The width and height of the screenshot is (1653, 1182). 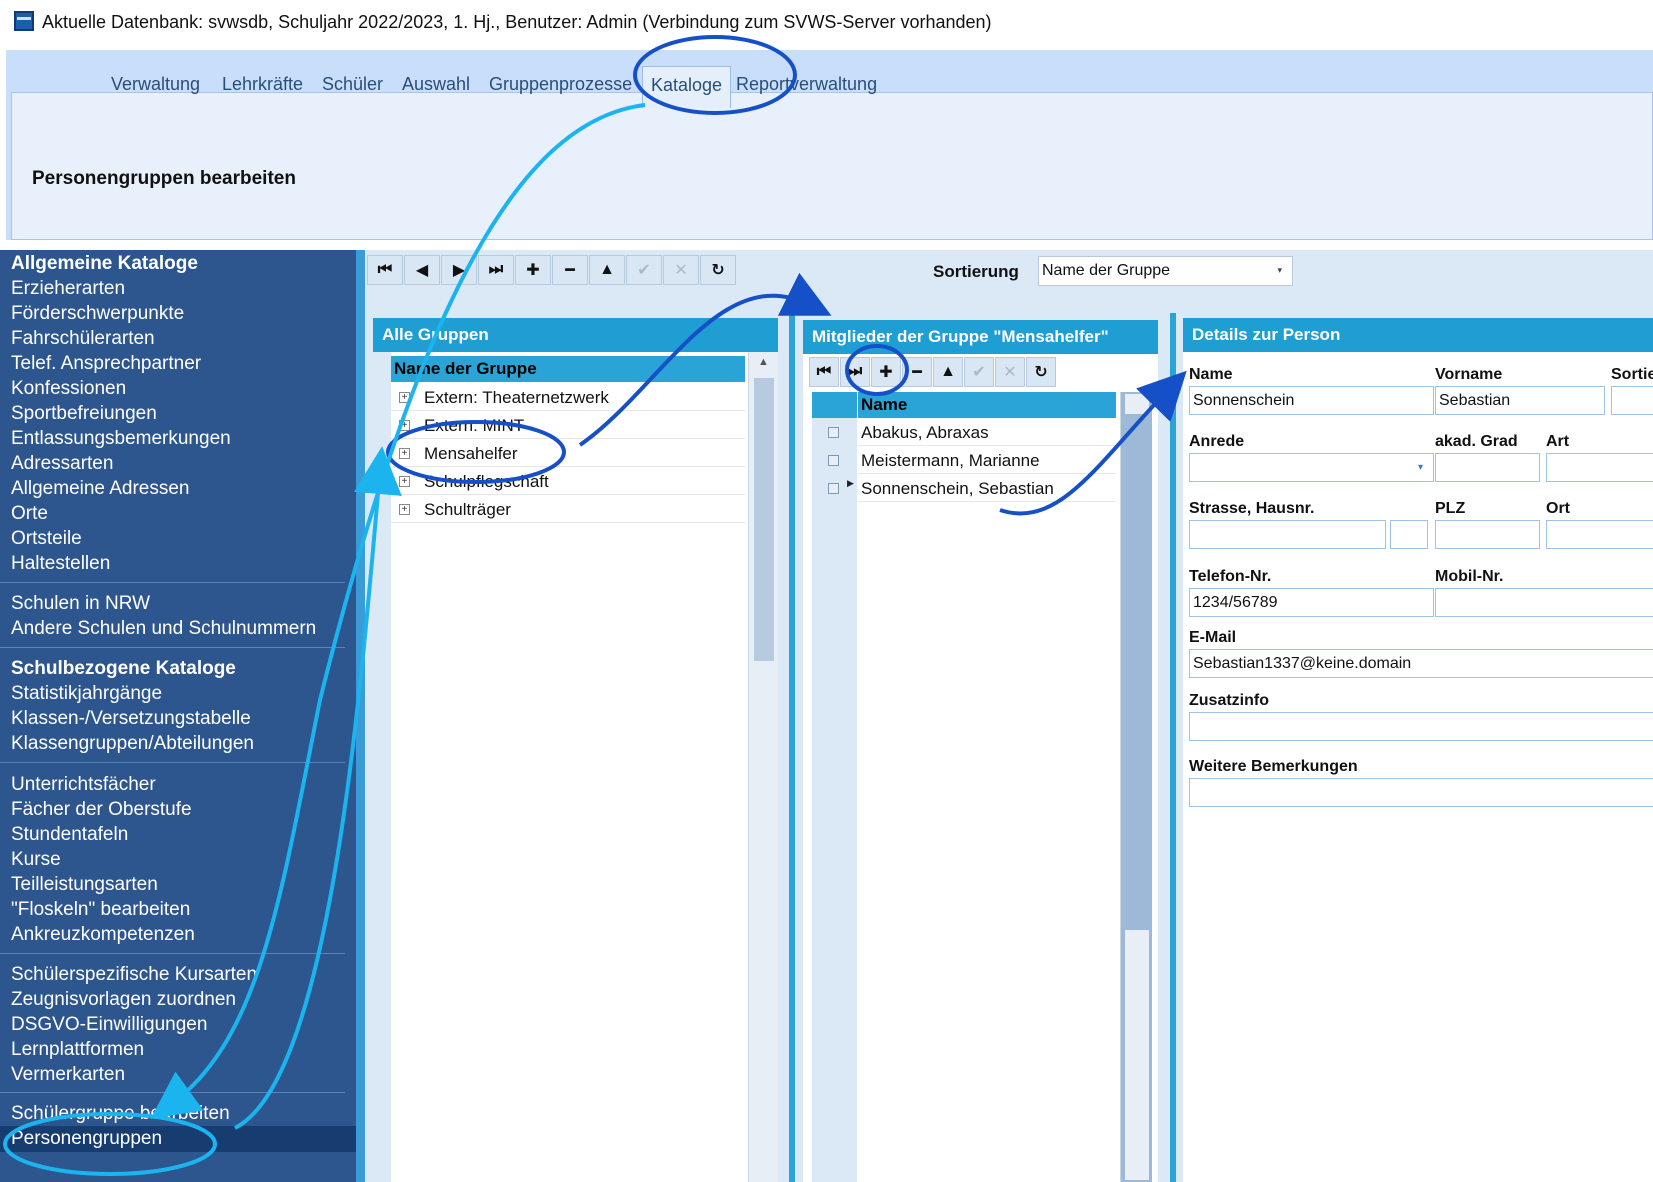 I want to click on group-row: + Extern: Theaternetzwerk, so click(x=568, y=397).